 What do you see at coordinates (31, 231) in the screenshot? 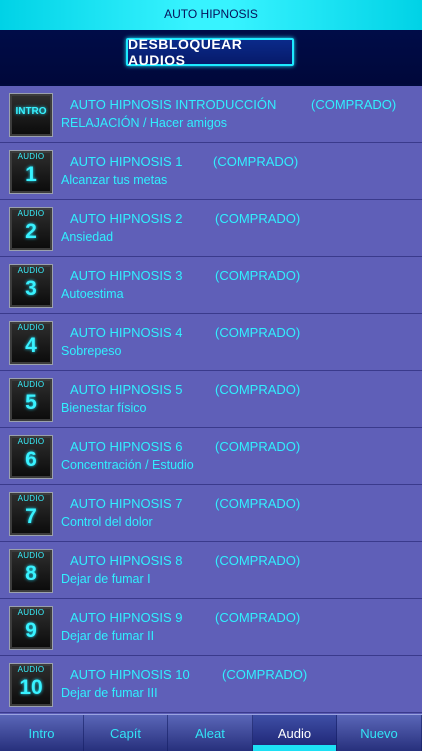
I see `badge-number: 2` at bounding box center [31, 231].